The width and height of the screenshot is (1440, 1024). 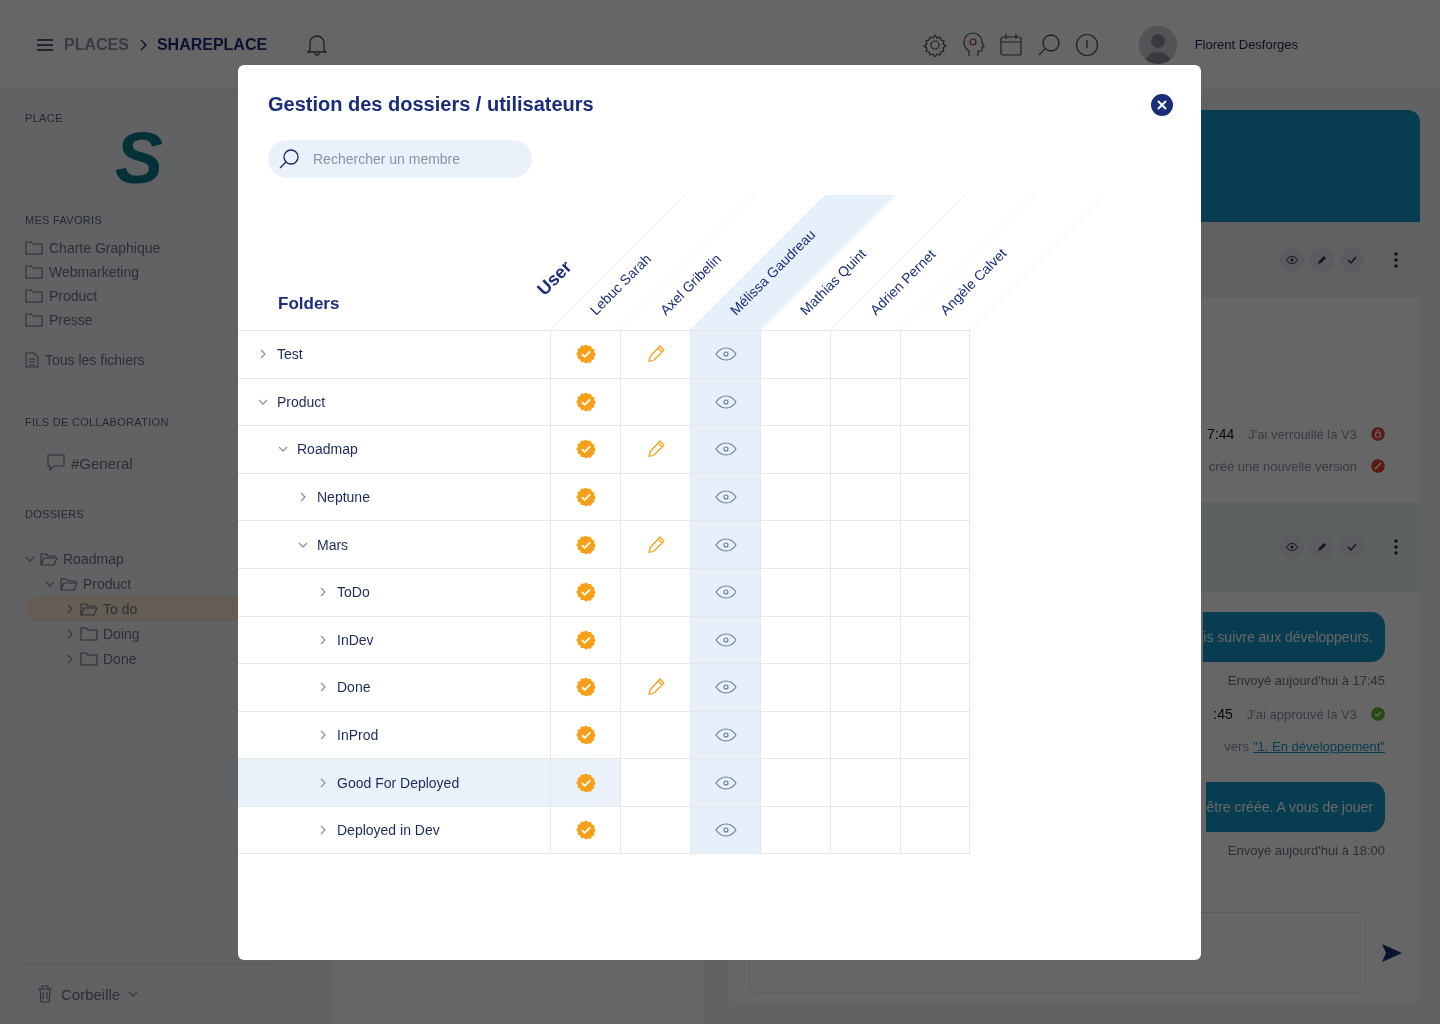 What do you see at coordinates (400, 159) in the screenshot?
I see `search-field: Rechercher un membre` at bounding box center [400, 159].